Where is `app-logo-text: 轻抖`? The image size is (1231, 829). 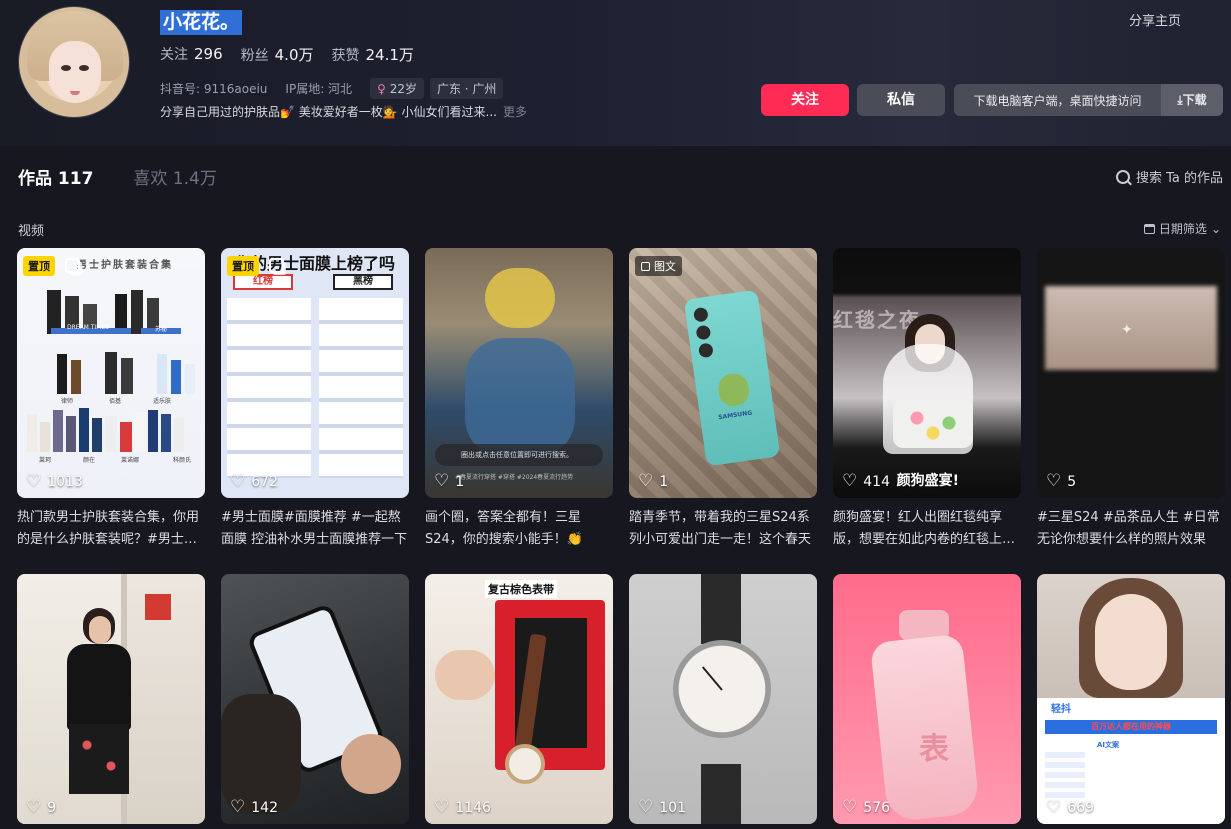
app-logo-text: 轻抖 is located at coordinates (1061, 709).